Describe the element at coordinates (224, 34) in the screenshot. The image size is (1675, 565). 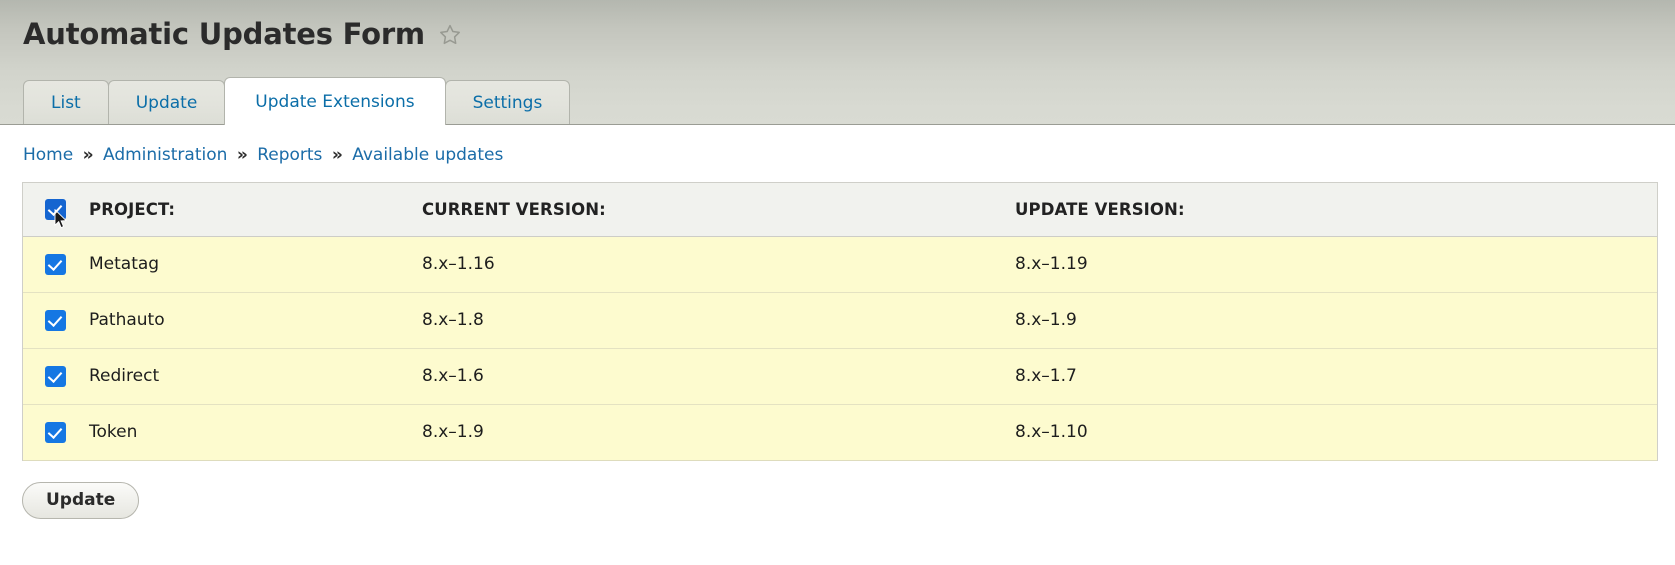
I see `page-title: Automatic Updates Form` at that location.